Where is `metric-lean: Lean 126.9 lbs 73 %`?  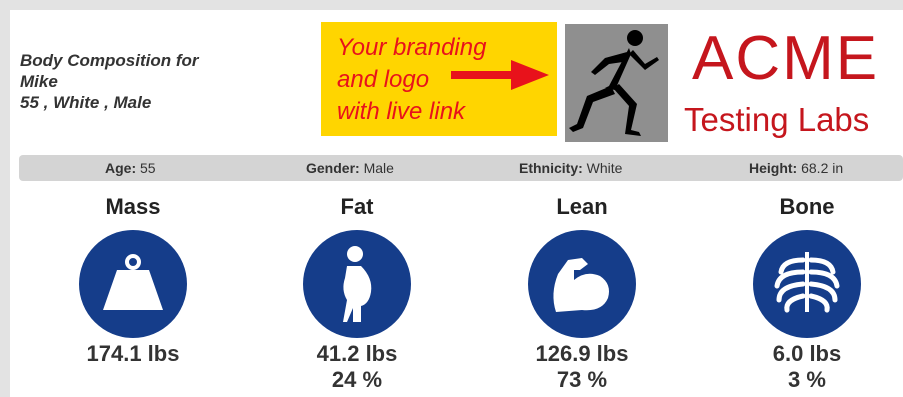
metric-lean: Lean 126.9 lbs 73 % is located at coordinates (582, 291).